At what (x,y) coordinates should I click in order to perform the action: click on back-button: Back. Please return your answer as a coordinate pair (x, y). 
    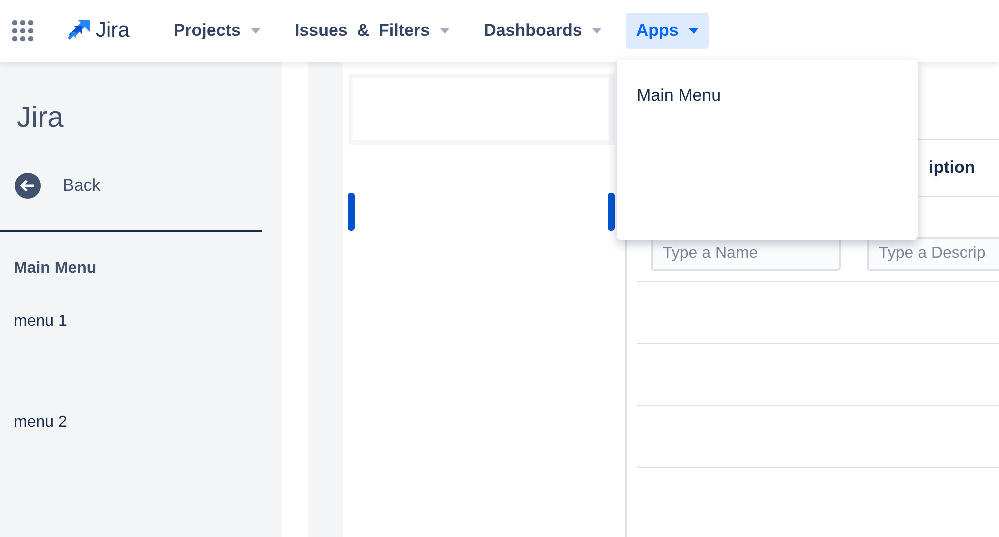
    Looking at the image, I should click on (58, 186).